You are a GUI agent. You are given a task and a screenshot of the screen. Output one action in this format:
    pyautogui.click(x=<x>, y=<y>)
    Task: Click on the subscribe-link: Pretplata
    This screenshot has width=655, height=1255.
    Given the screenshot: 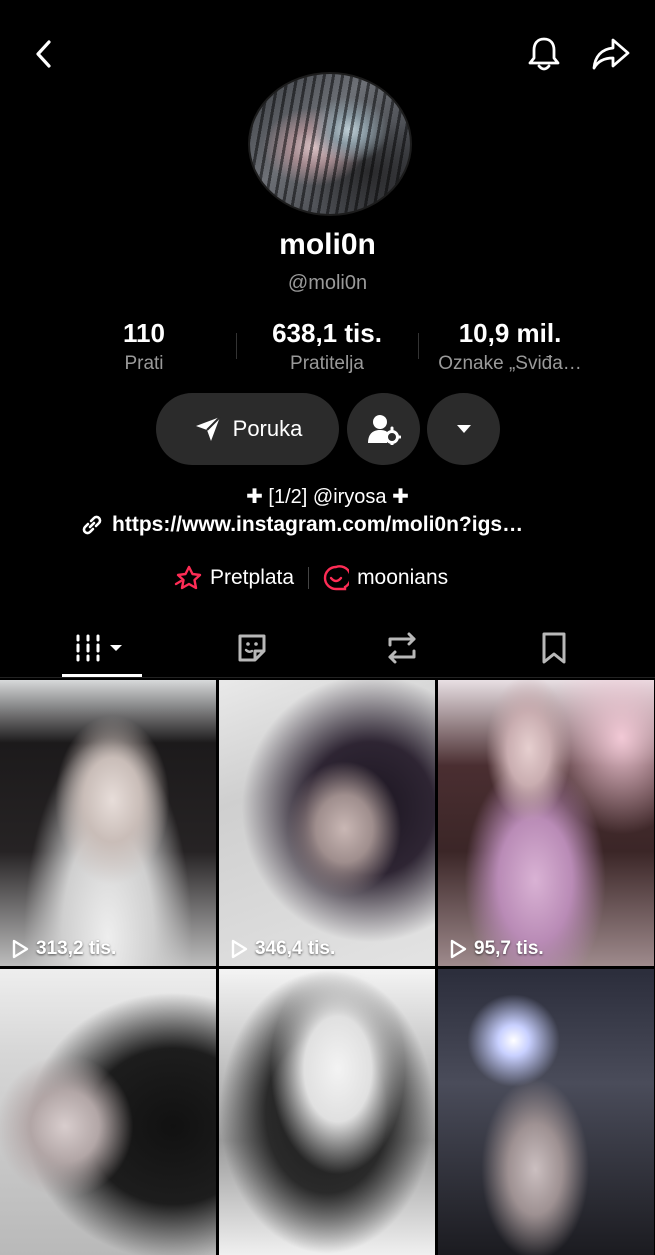 What is the action you would take?
    pyautogui.click(x=234, y=578)
    